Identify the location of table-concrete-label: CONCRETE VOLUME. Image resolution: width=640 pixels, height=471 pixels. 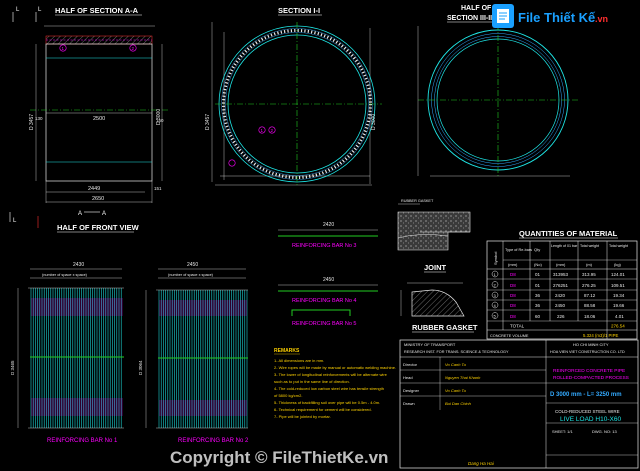
(509, 336).